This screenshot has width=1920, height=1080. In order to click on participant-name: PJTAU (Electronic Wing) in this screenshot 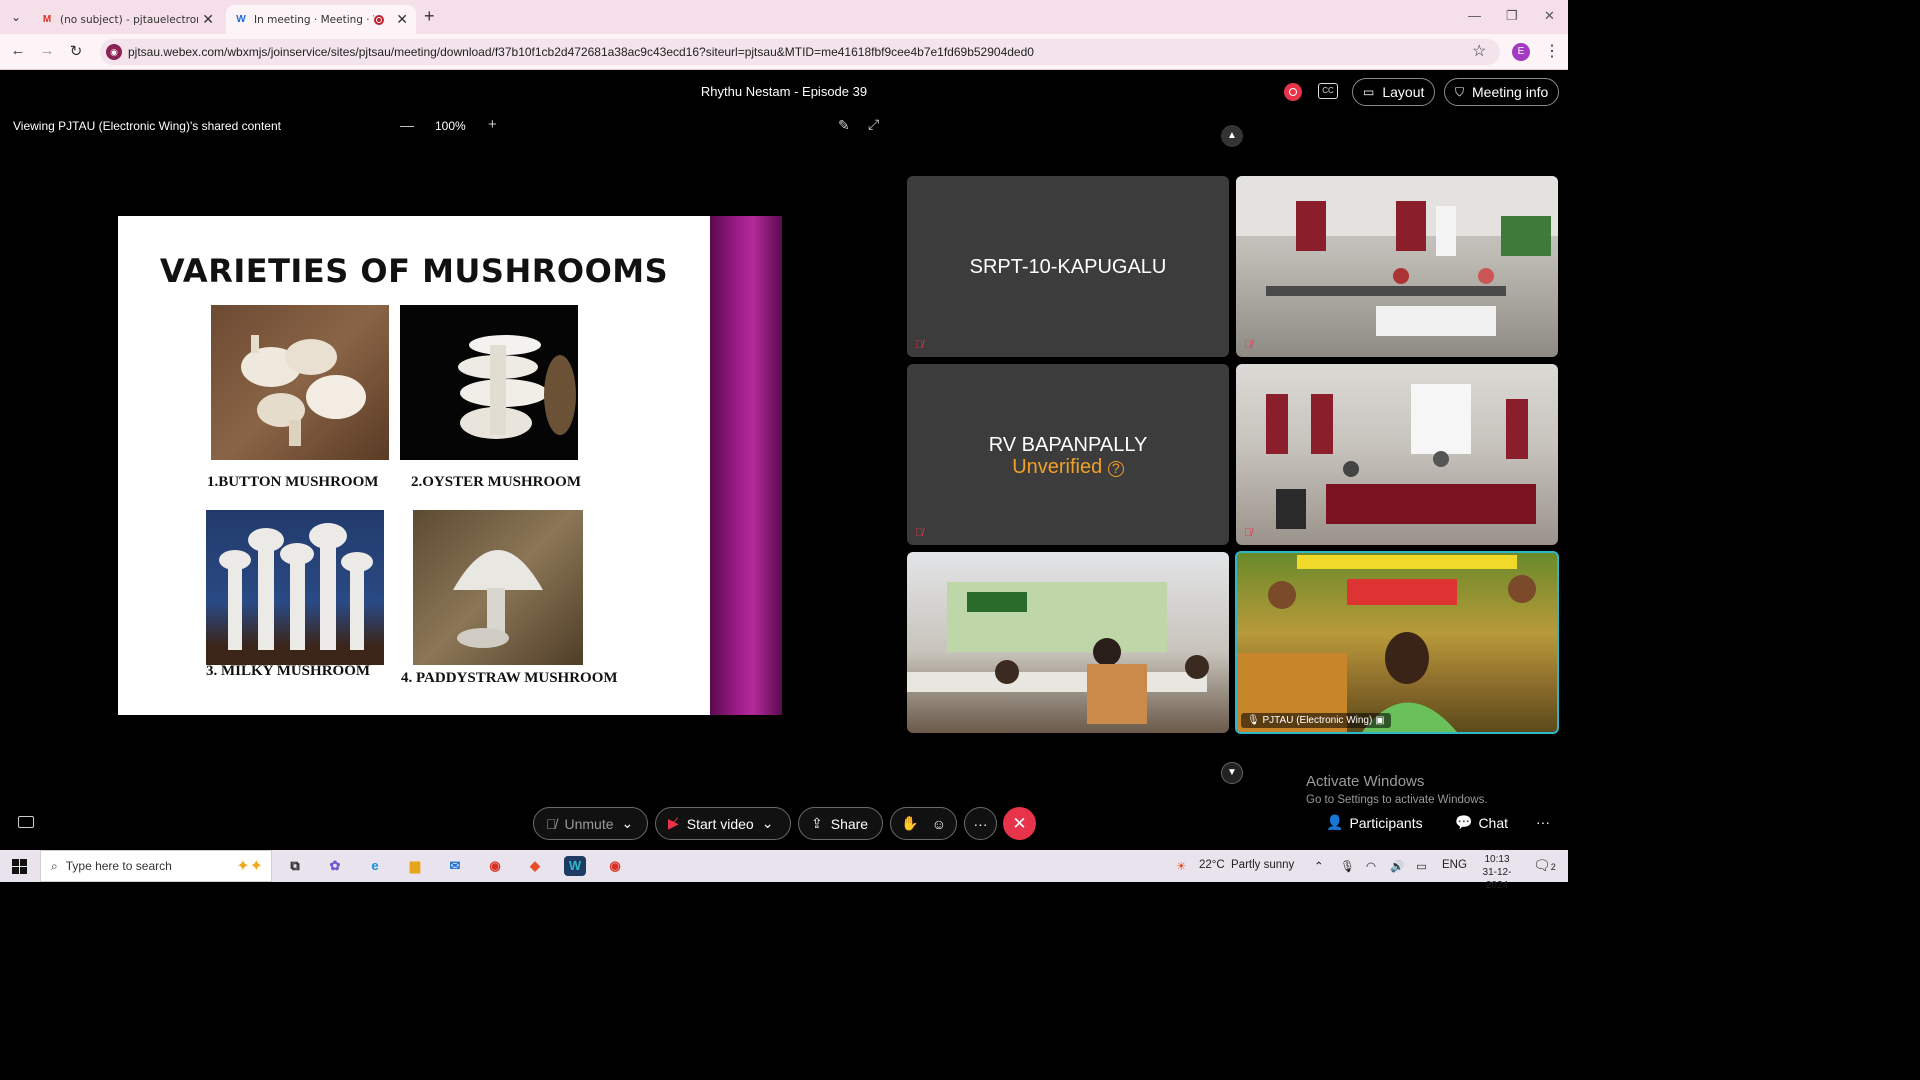, I will do `click(1317, 720)`.